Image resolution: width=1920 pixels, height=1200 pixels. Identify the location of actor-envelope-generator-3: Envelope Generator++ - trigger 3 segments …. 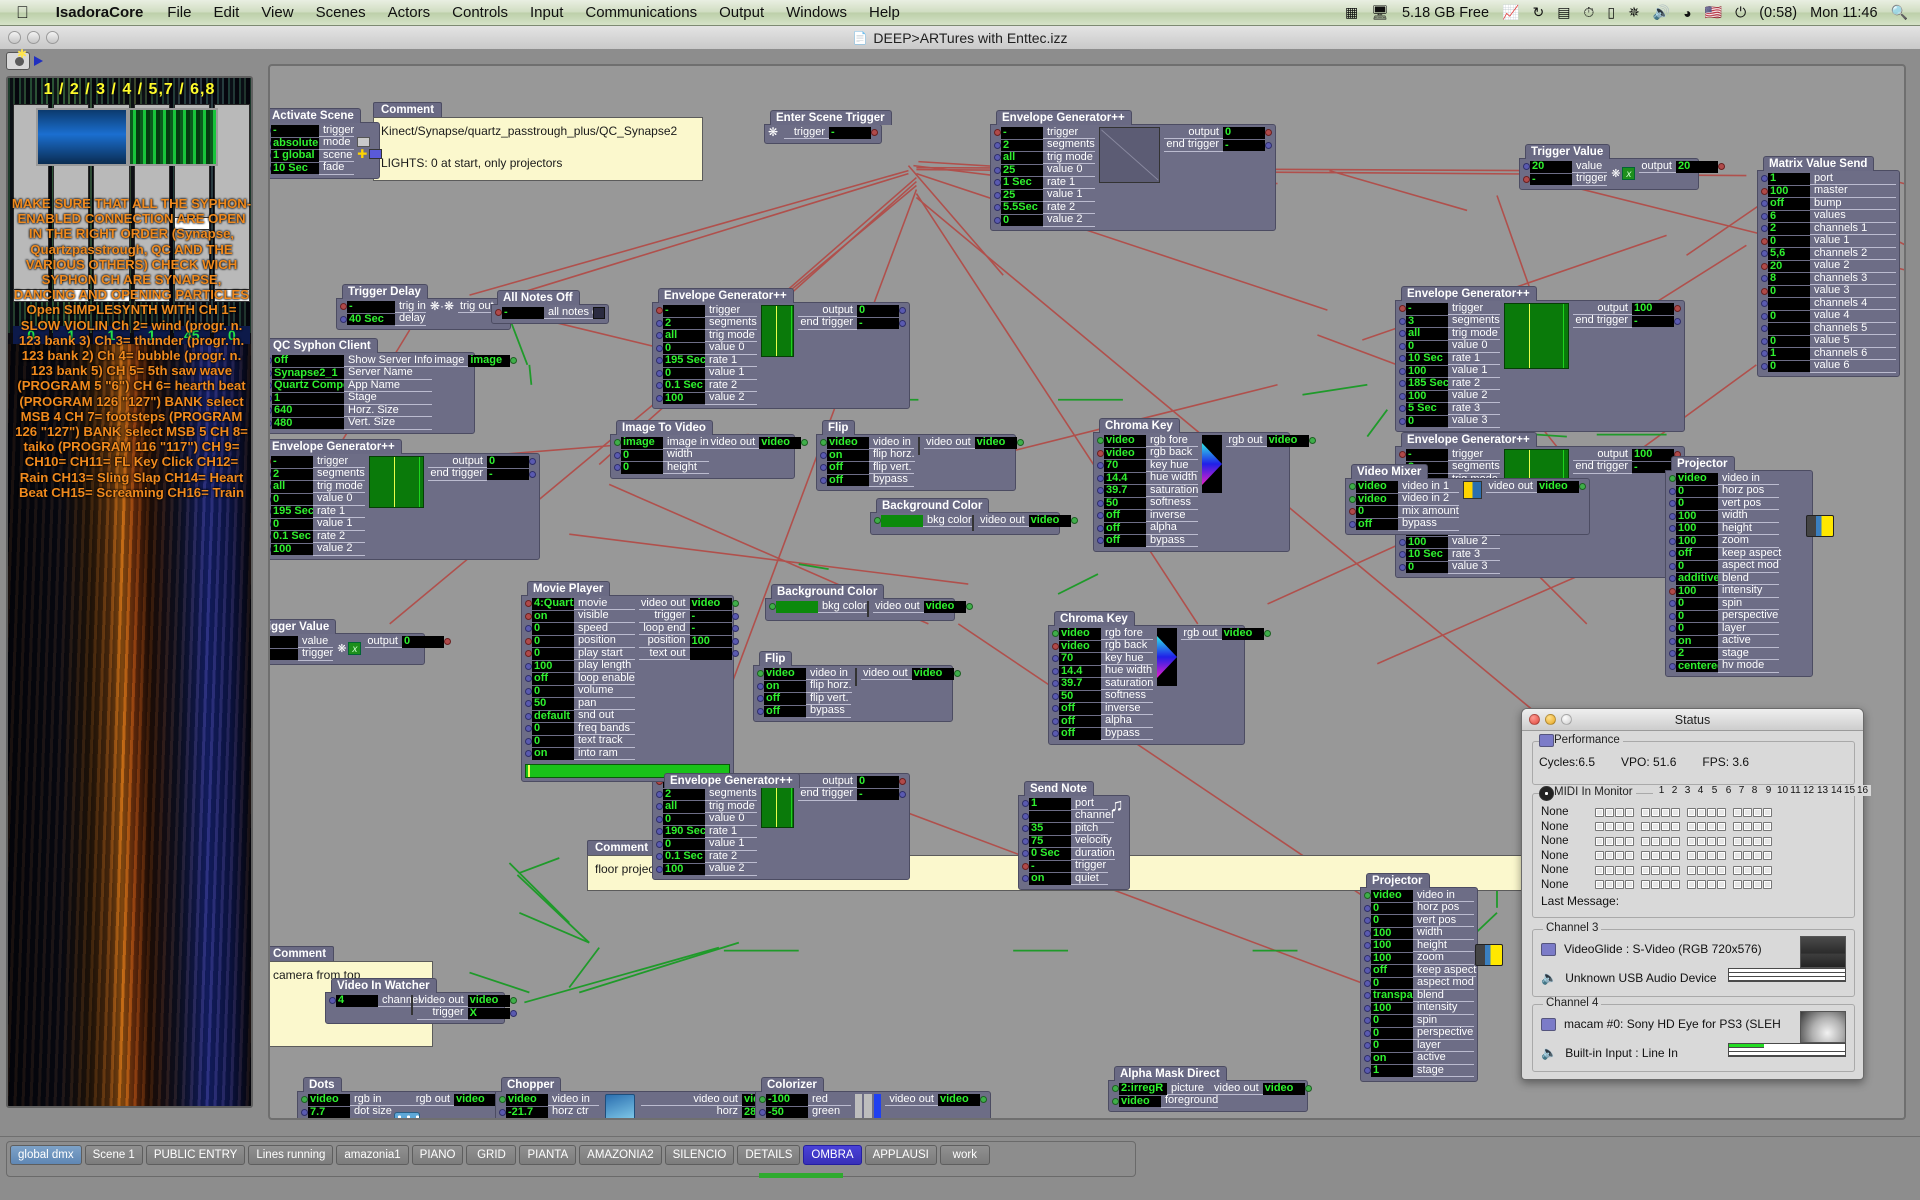
(1540, 359).